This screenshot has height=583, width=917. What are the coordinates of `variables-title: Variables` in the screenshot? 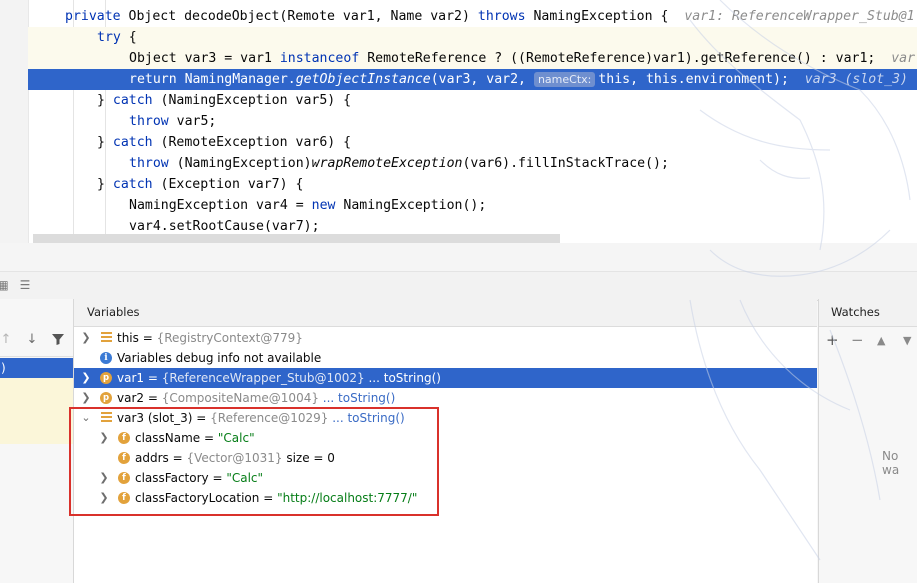 It's located at (113, 312).